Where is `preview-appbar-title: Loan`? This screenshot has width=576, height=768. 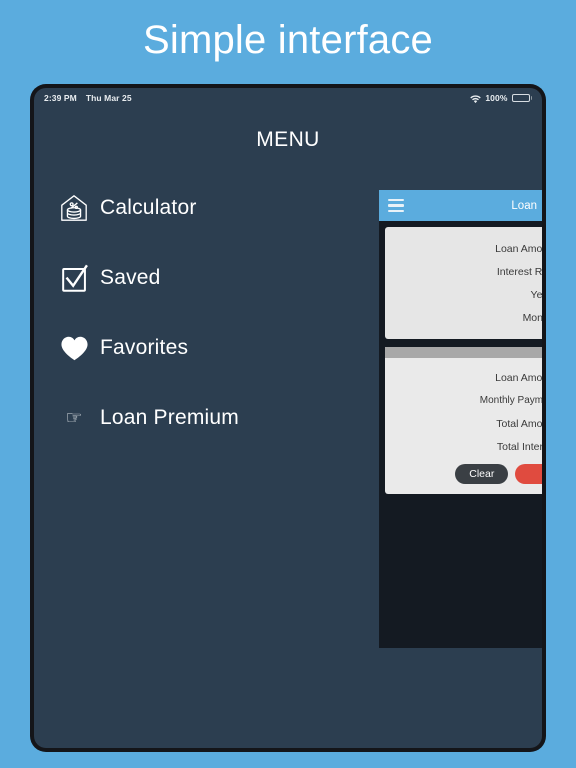
preview-appbar-title: Loan is located at coordinates (524, 205).